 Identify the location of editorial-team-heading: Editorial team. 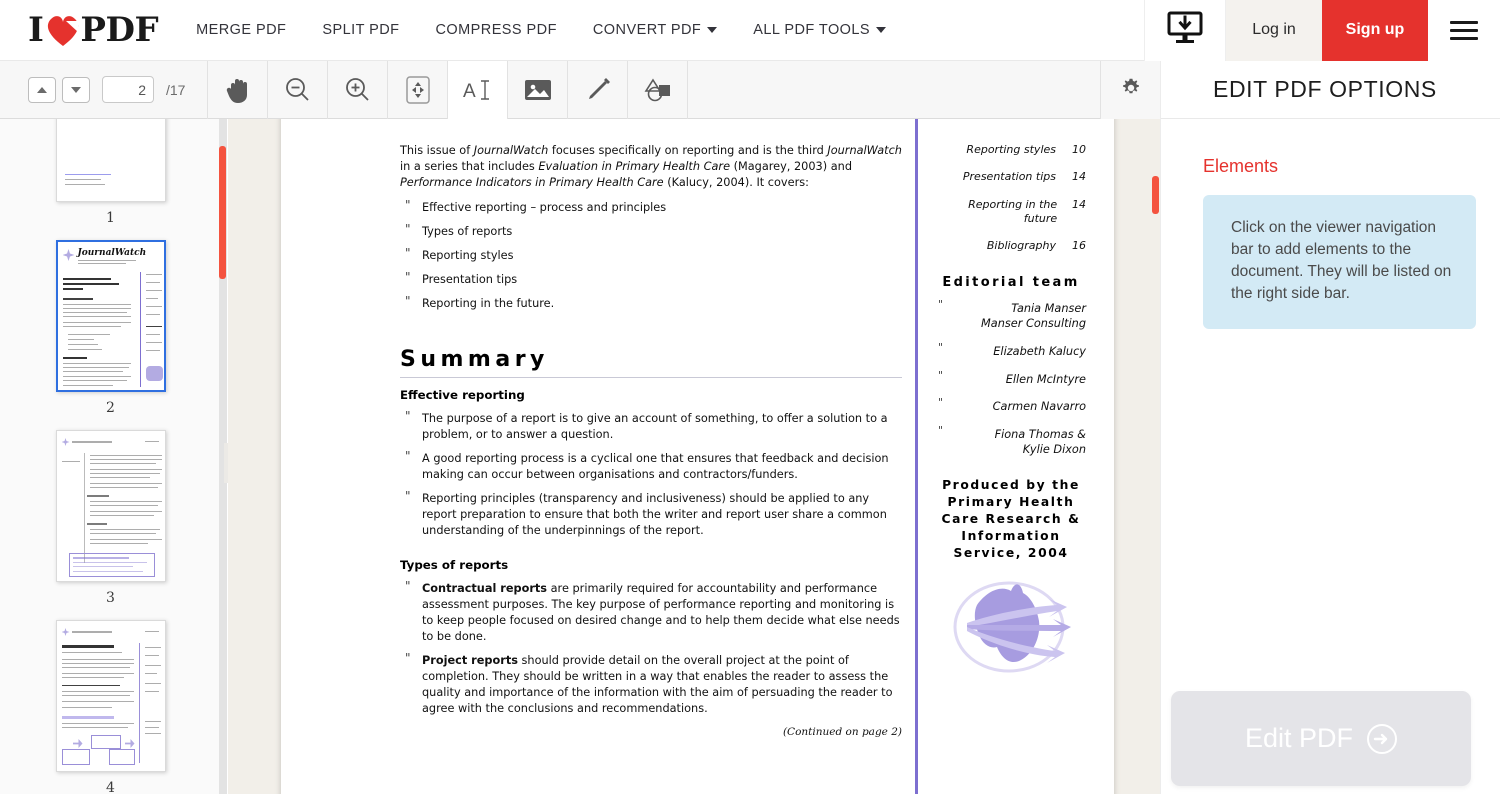
(1011, 283).